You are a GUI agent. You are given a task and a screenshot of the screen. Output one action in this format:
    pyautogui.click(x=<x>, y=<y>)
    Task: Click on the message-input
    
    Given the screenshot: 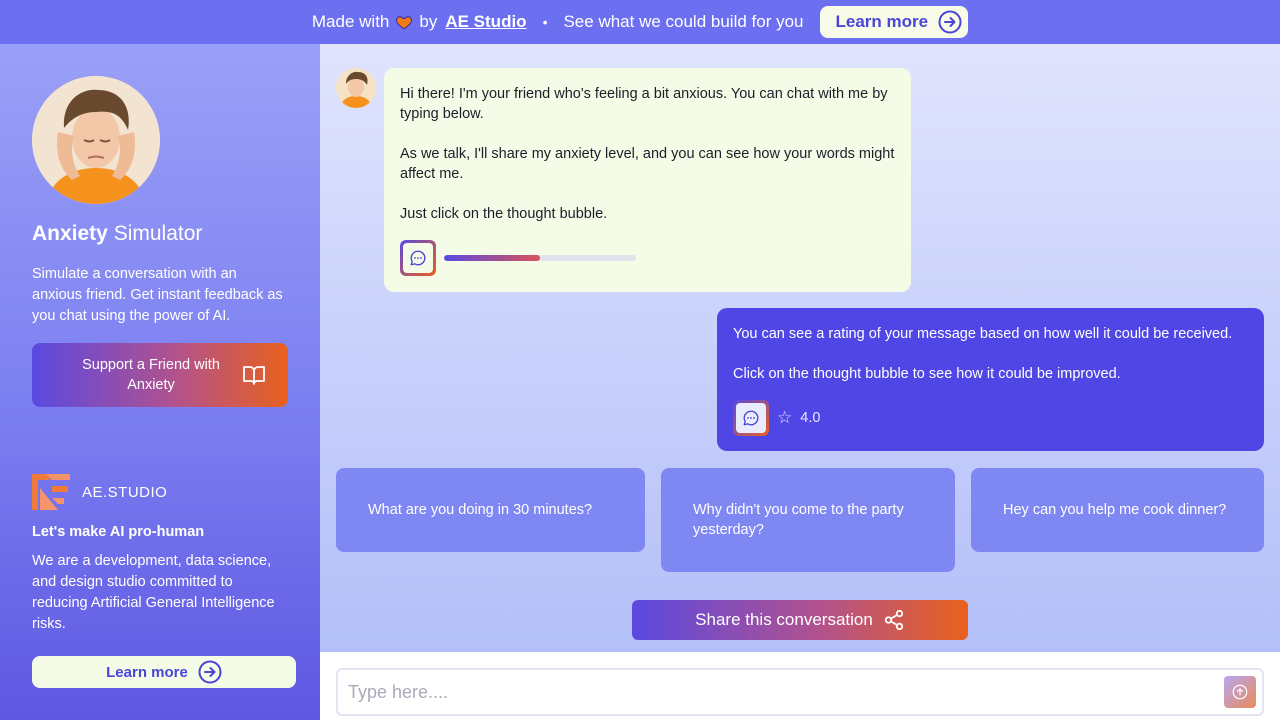 What is the action you would take?
    pyautogui.click(x=786, y=692)
    